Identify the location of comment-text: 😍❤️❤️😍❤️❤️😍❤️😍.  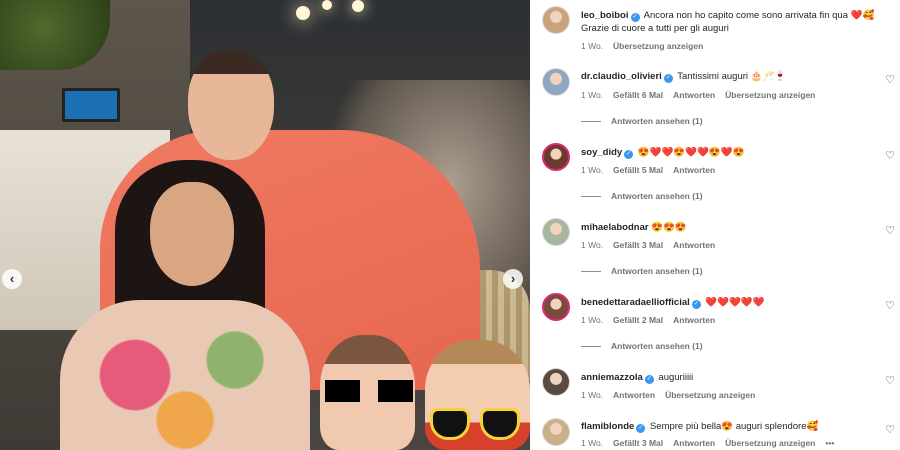
(691, 152).